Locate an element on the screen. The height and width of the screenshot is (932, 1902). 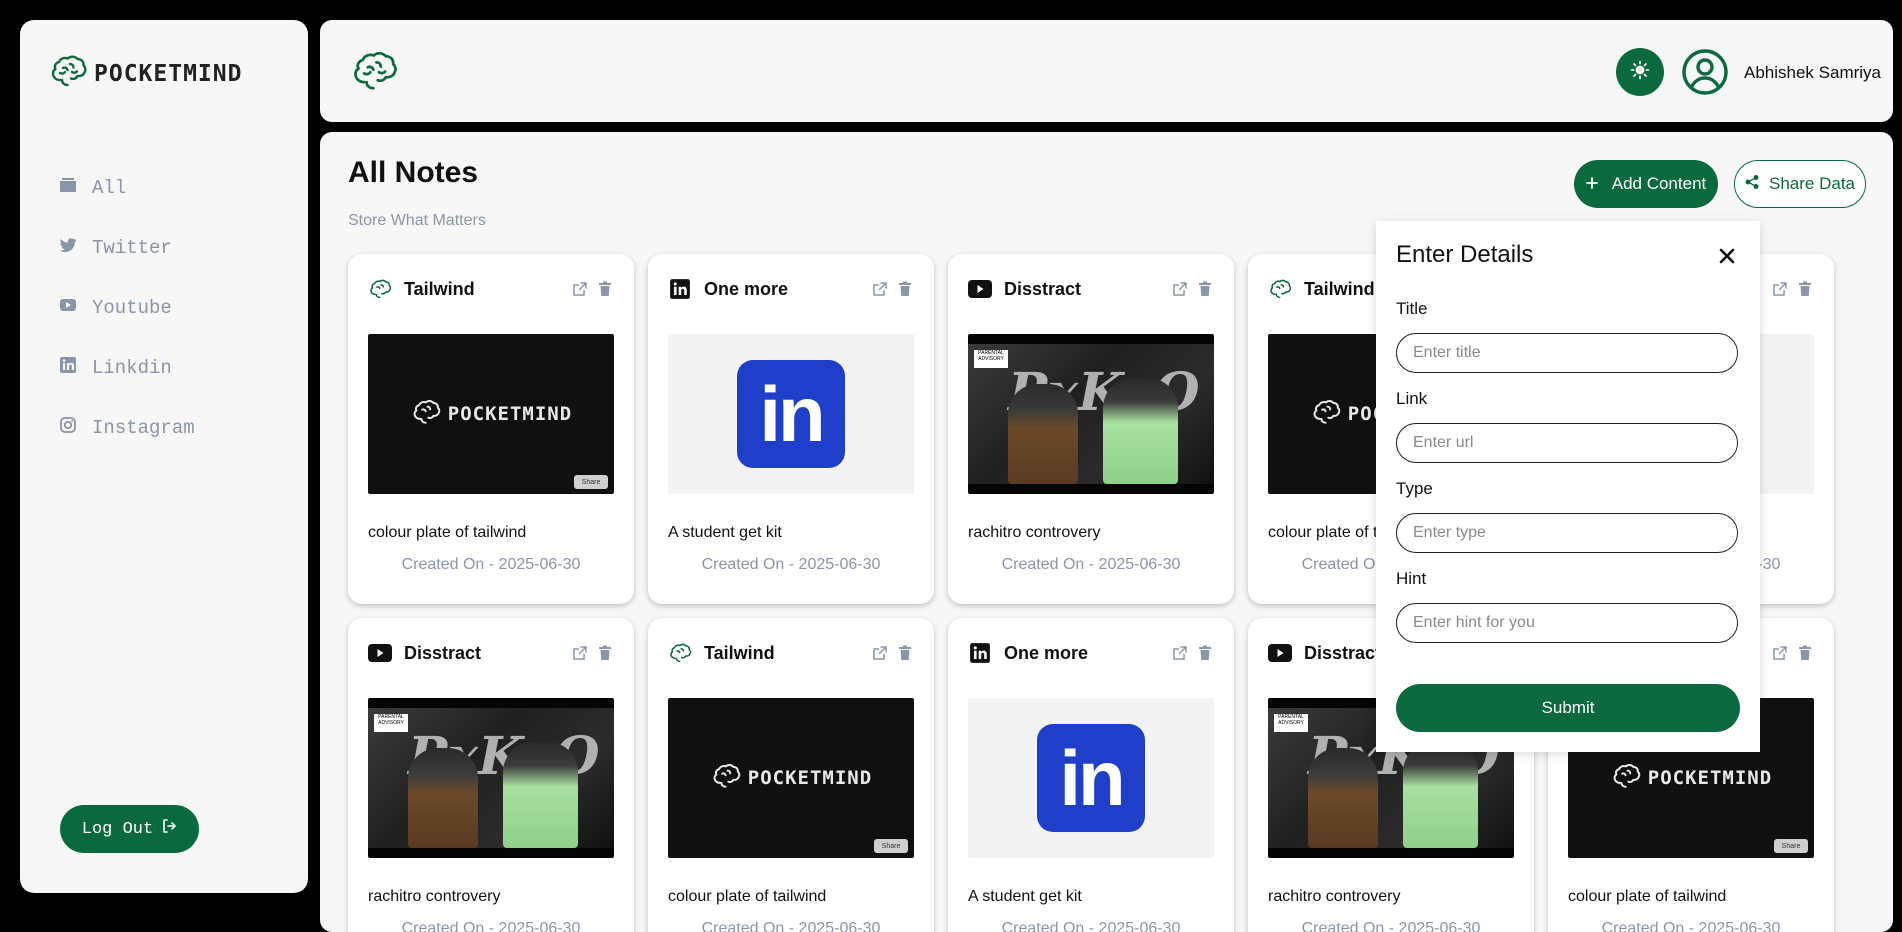
type-field is located at coordinates (1567, 533).